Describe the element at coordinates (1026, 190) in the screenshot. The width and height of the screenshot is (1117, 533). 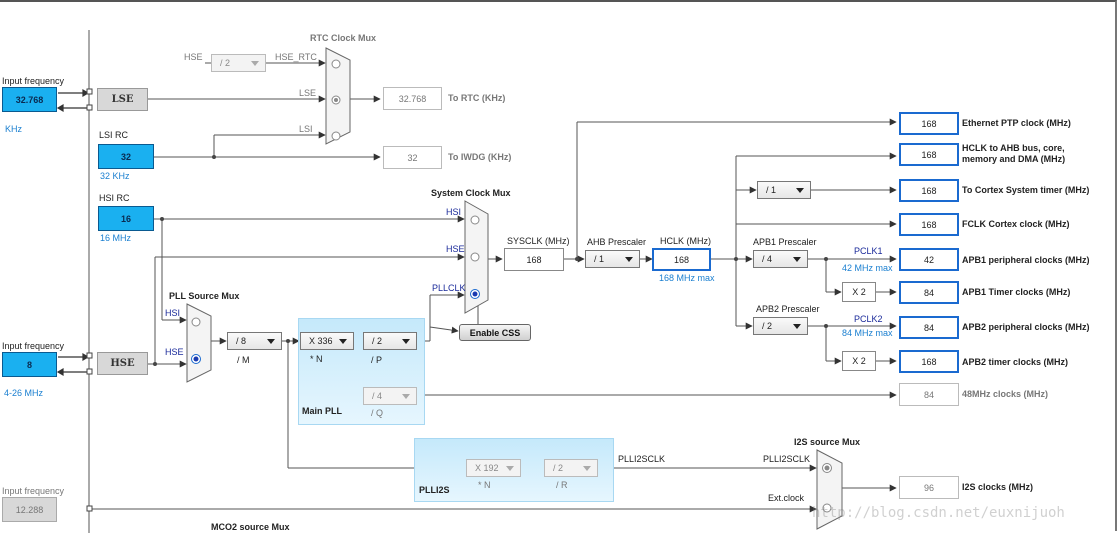
I see `cortex-system-timer-label: To Cortex System timer (MHz)` at that location.